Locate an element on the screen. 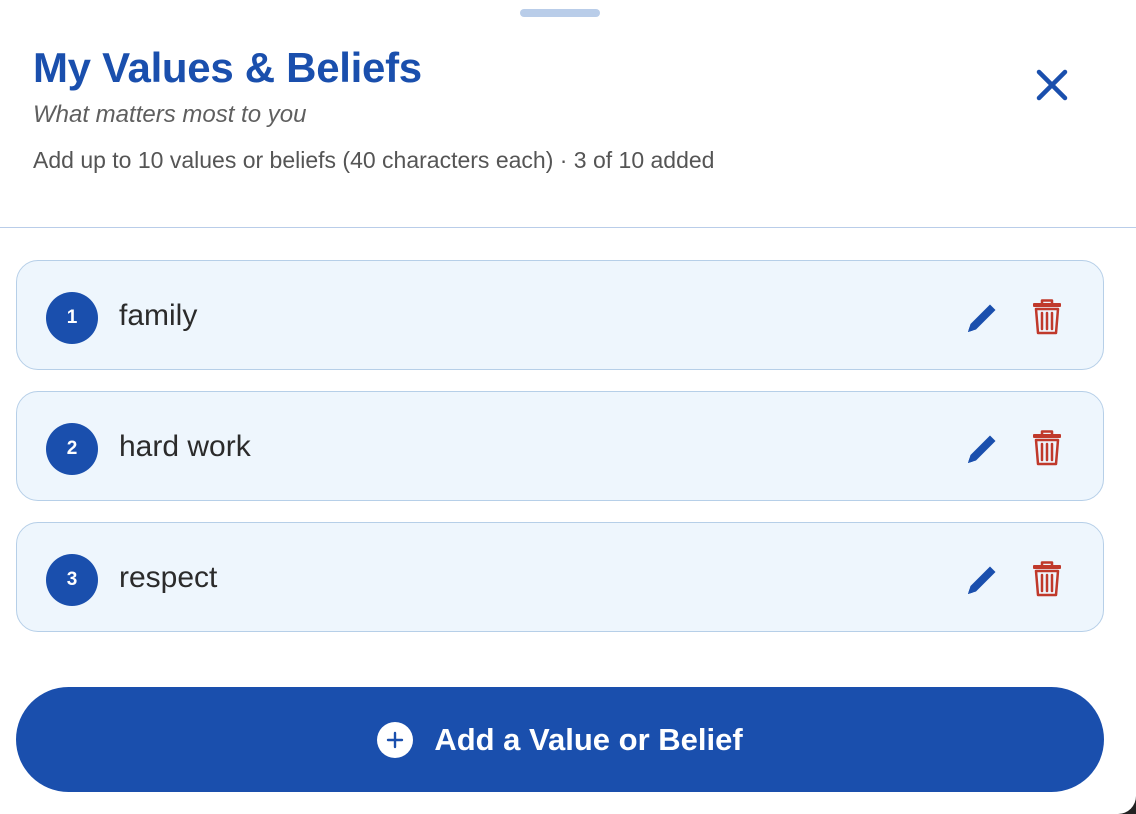 This screenshot has width=1136, height=814. add-value-button: Add a Value or Belief is located at coordinates (560, 739).